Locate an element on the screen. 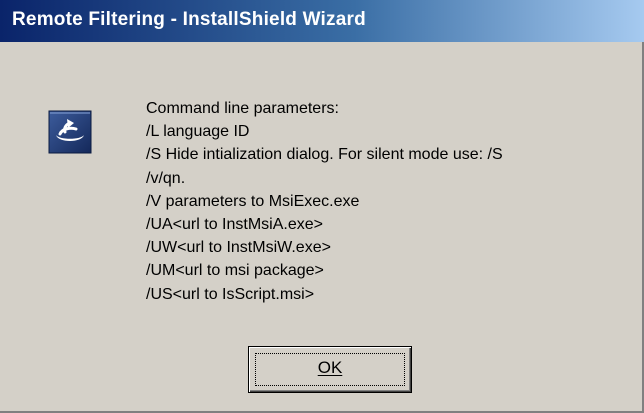  title-bar: Remote Filtering - InstallShield Wizard is located at coordinates (322, 21).